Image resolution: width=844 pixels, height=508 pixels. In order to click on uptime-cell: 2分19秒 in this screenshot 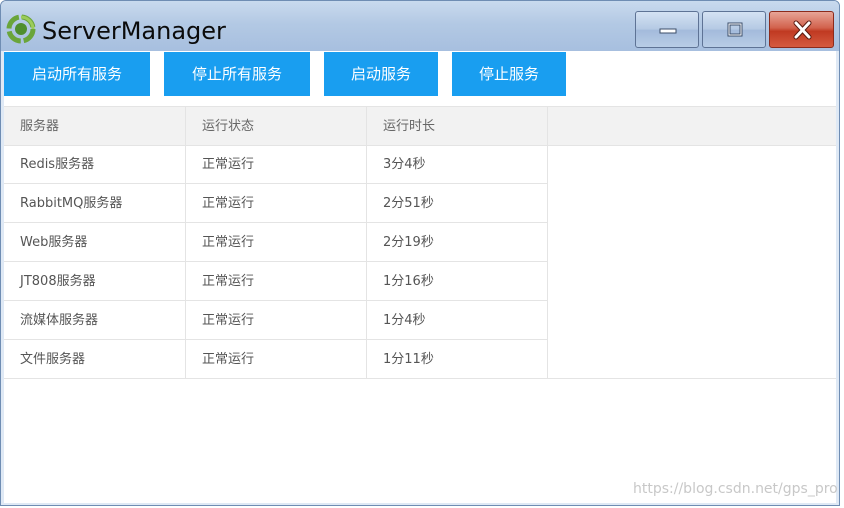, I will do `click(457, 242)`.